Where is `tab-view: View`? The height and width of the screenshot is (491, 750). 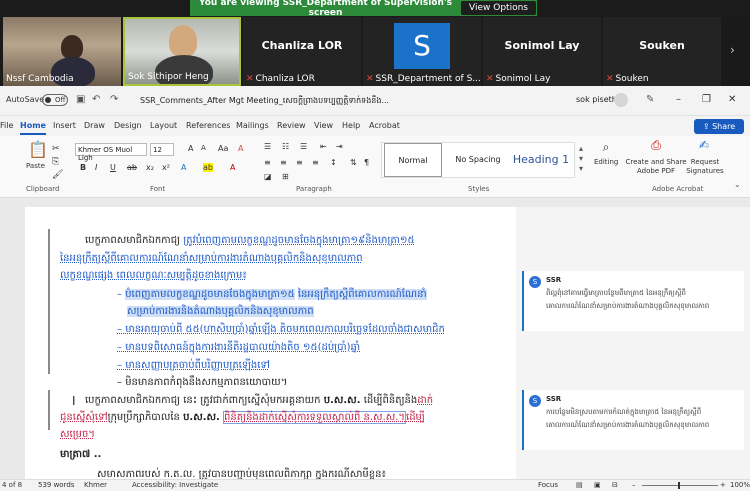 tab-view: View is located at coordinates (323, 125).